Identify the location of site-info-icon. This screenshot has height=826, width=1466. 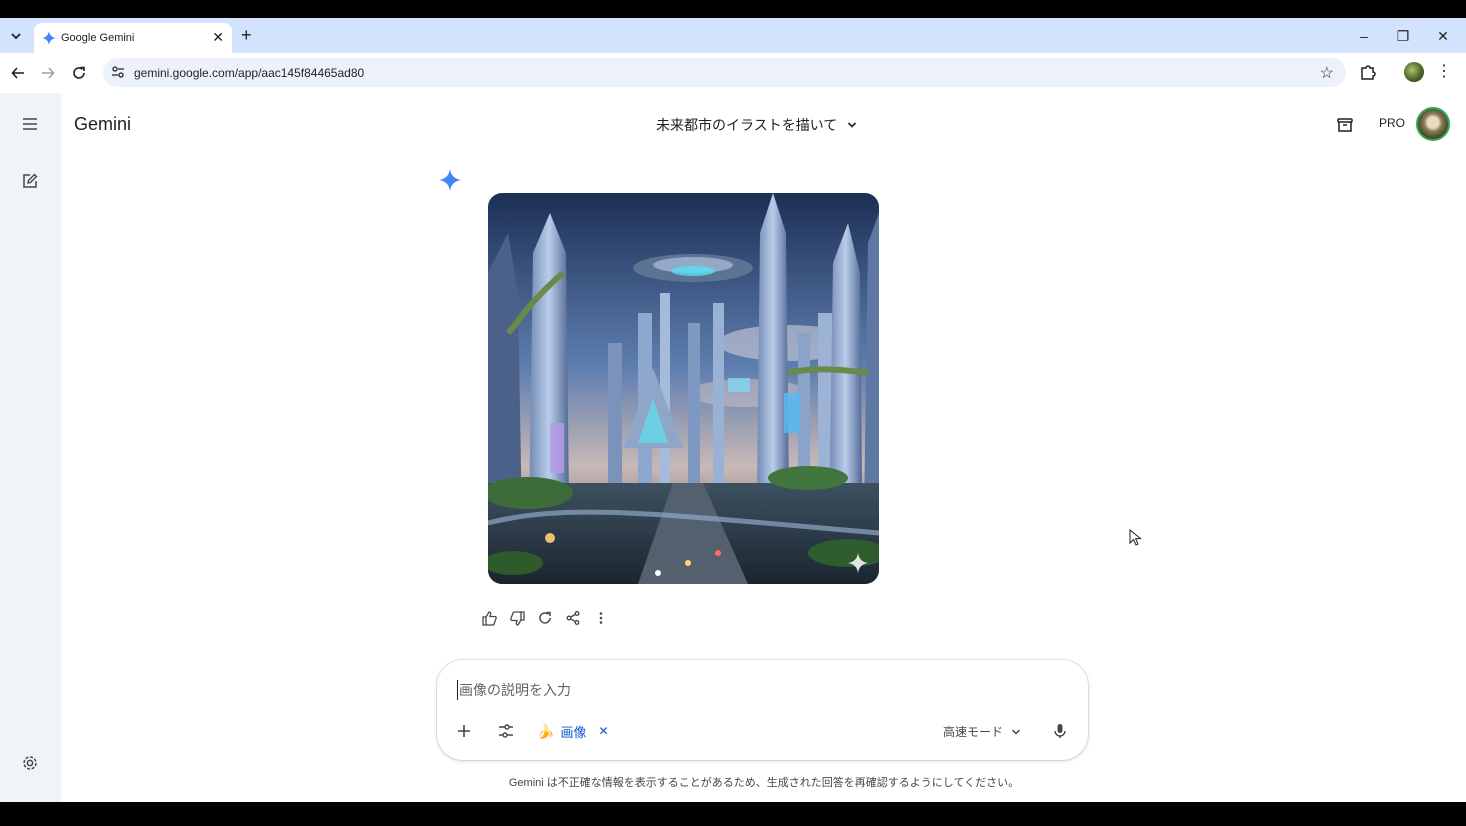
(118, 72).